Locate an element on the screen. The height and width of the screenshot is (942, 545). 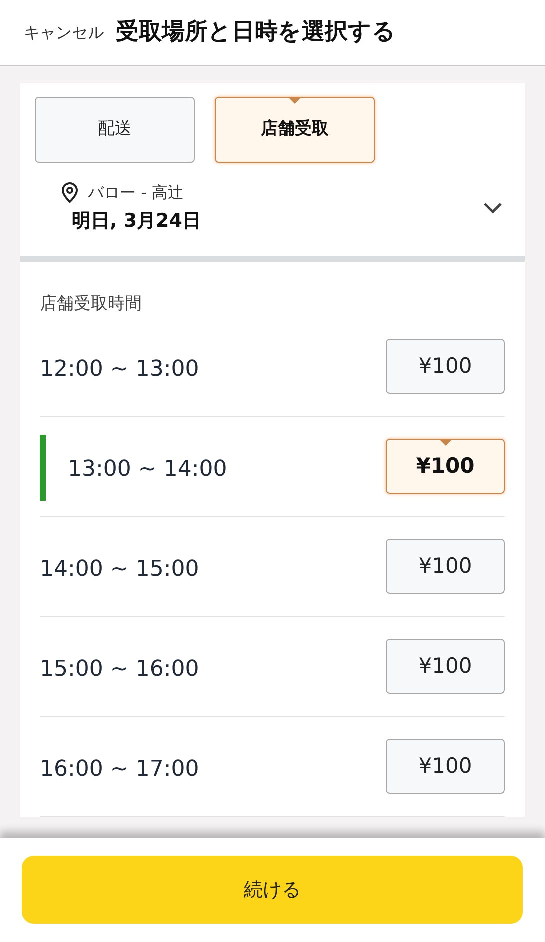
delivery-tab: 配送 is located at coordinates (115, 130).